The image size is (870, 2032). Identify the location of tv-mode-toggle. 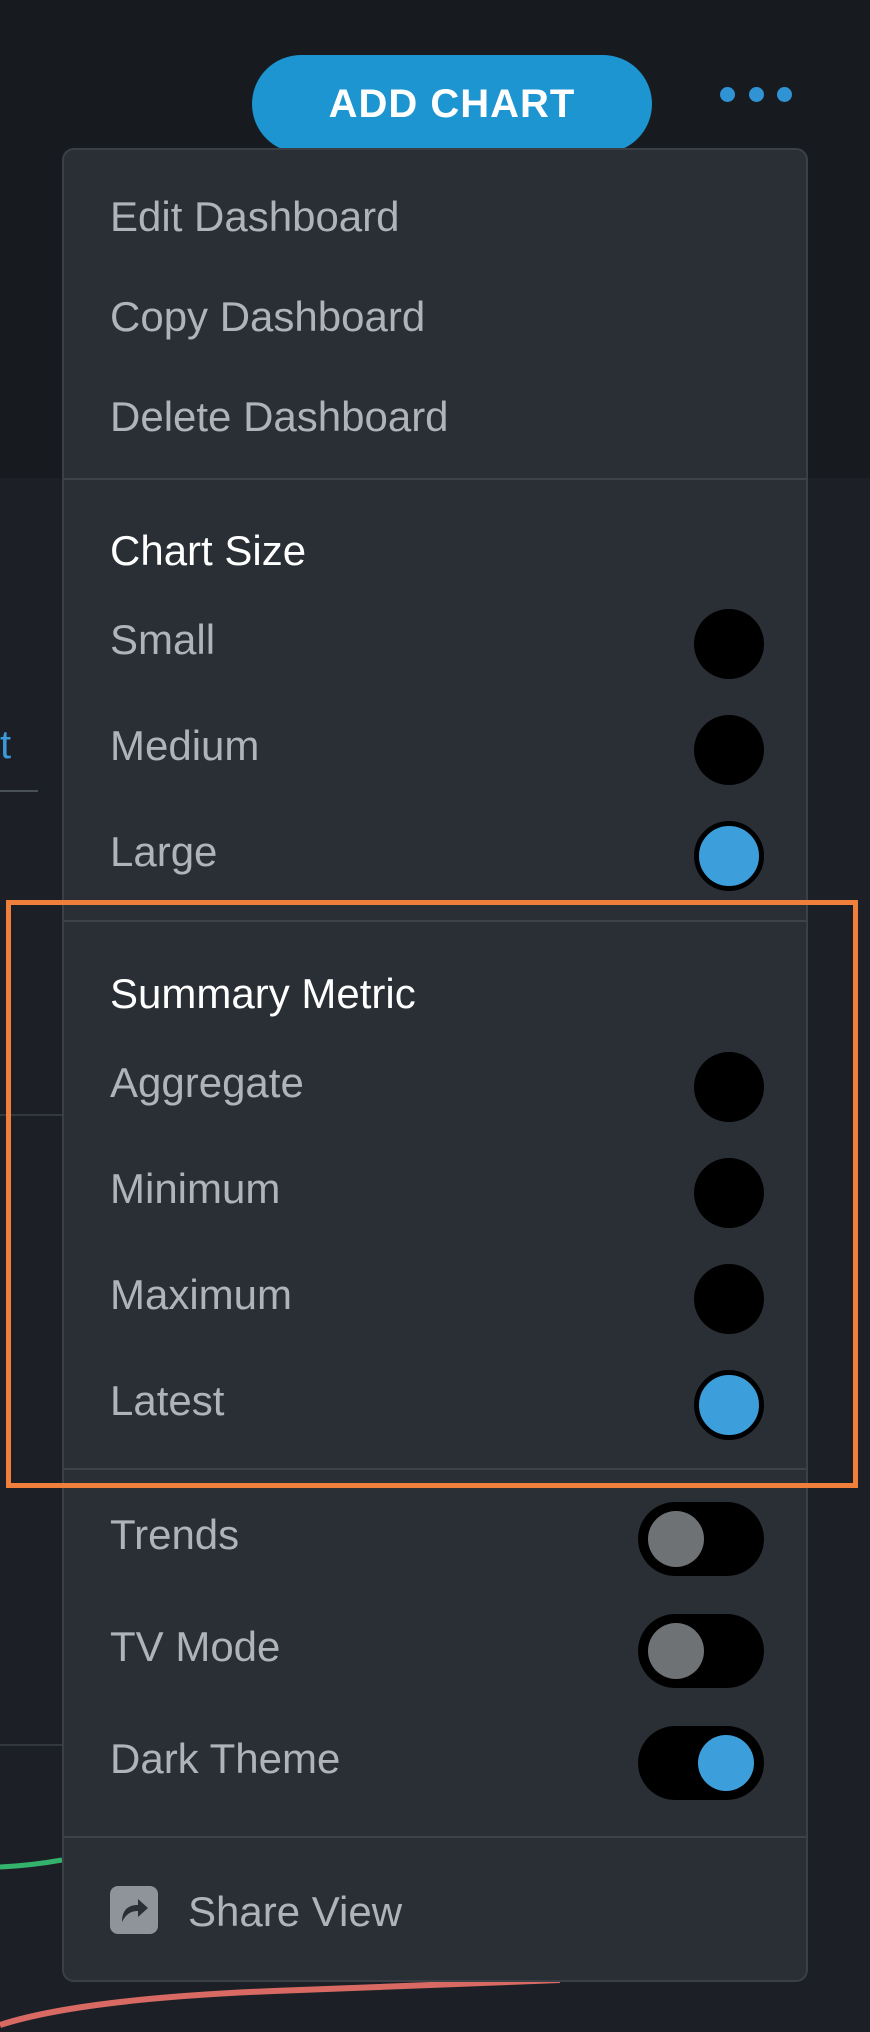
(701, 1651).